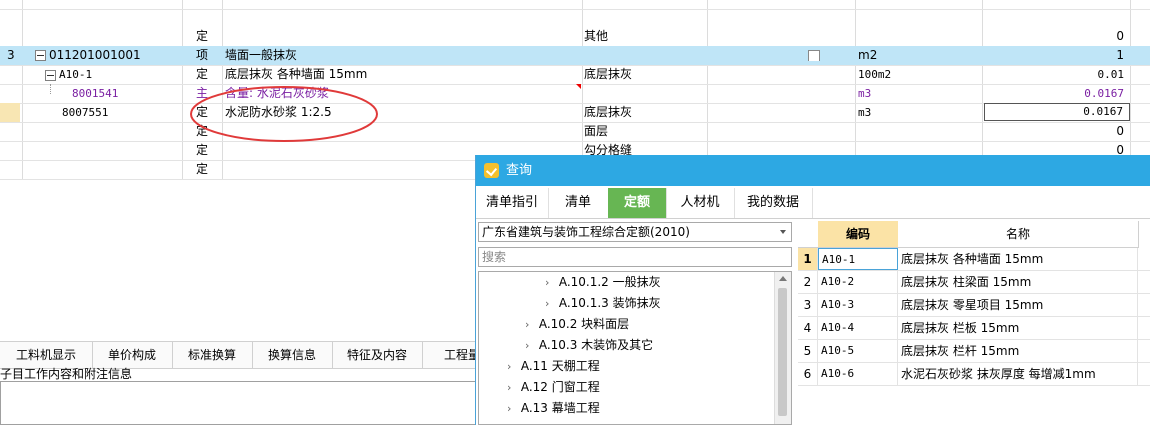  Describe the element at coordinates (575, 75) in the screenshot. I see `table-row: A10-1 定 底层抹灰 各种墙面 15mm 底层抹灰 100m2 0.01` at that location.